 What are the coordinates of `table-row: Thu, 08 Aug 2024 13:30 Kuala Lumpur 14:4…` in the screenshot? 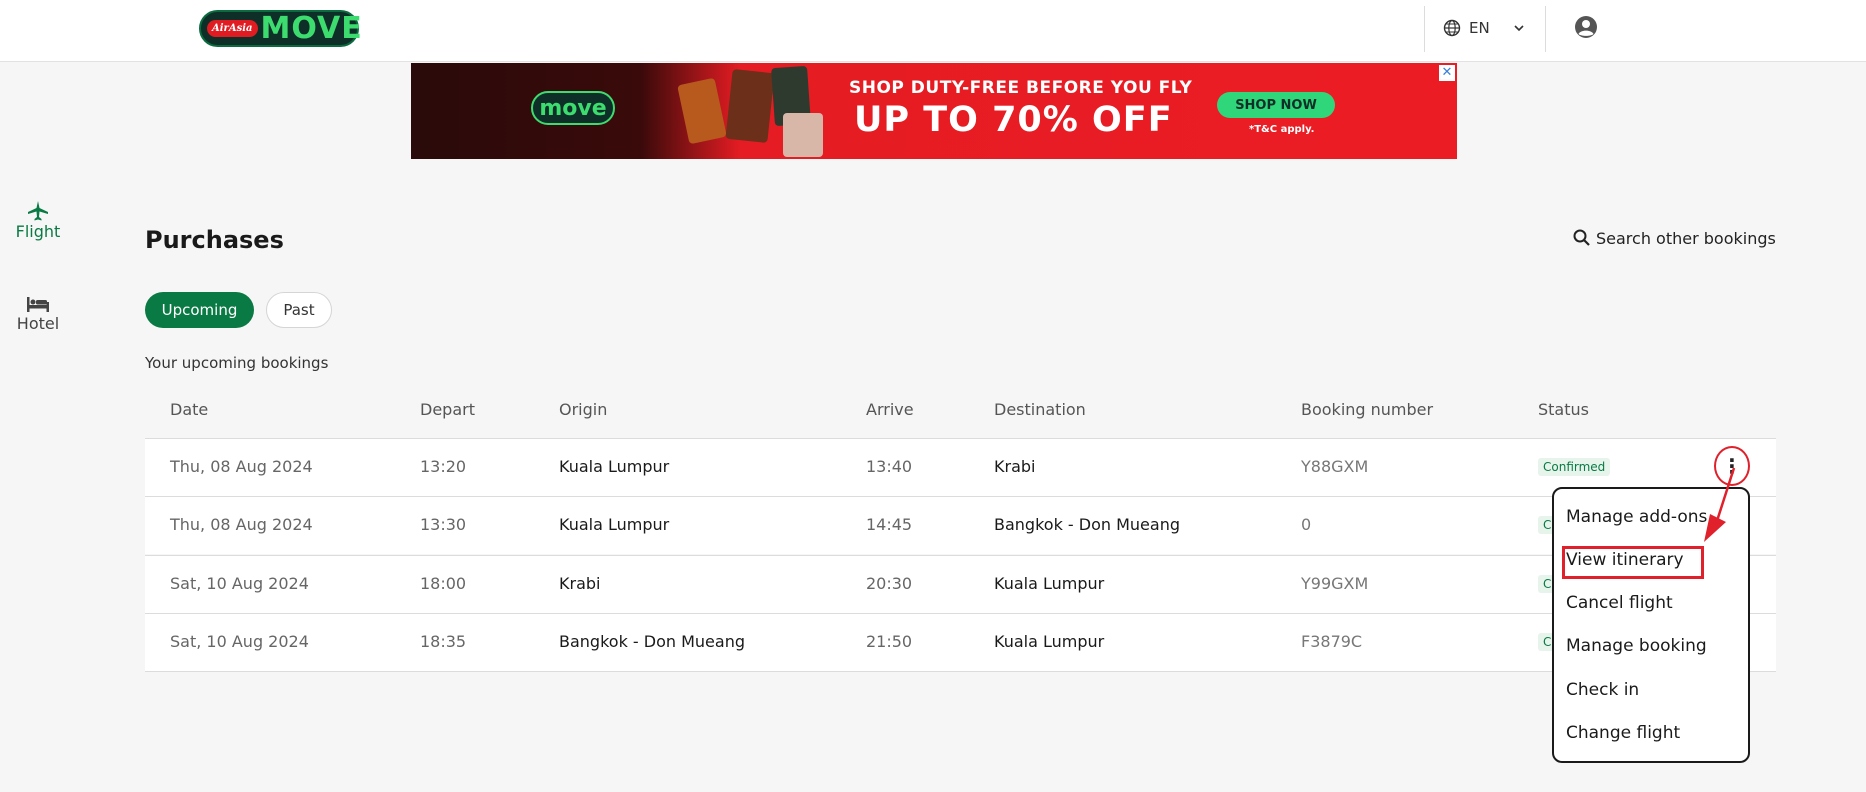 It's located at (960, 525).